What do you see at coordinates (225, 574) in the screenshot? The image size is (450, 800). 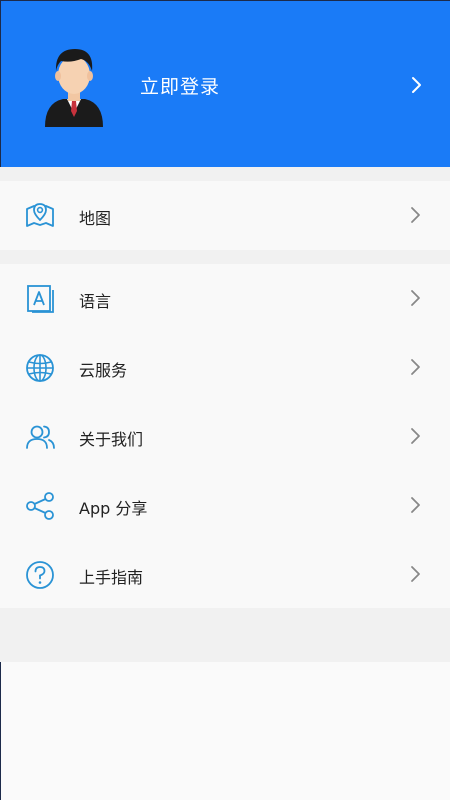 I see `menu-item-getting-started: 上手指南` at bounding box center [225, 574].